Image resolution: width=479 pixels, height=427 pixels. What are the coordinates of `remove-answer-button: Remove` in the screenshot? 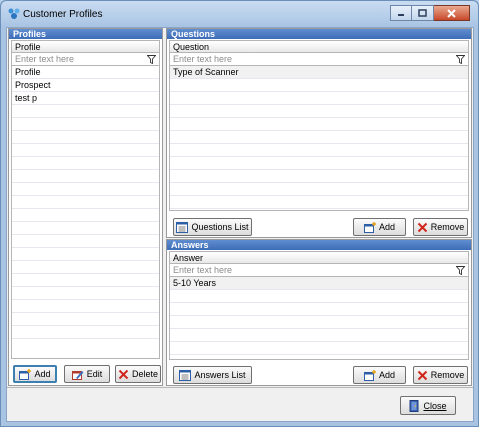 It's located at (440, 375).